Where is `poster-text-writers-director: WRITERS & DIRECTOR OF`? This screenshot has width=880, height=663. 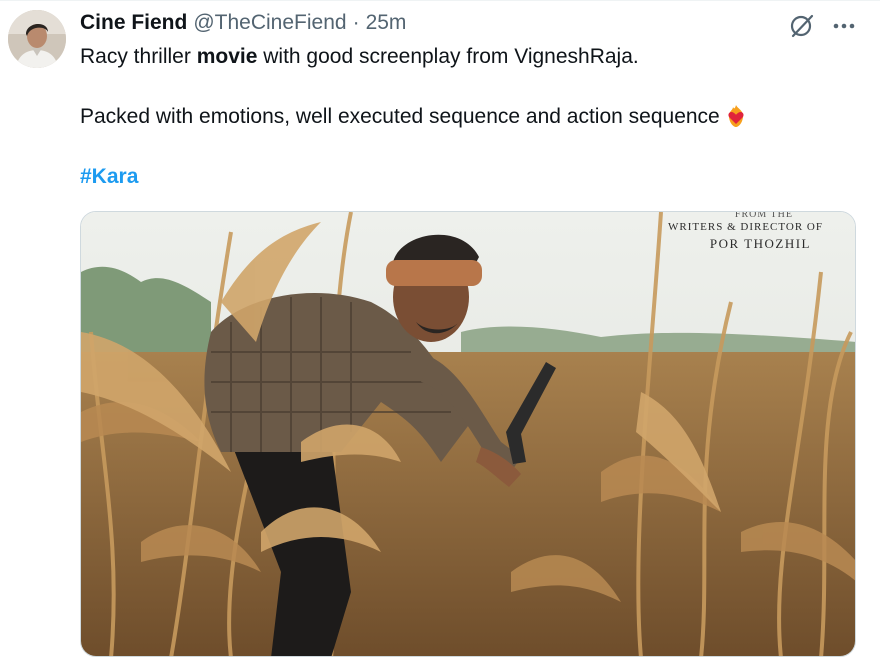 poster-text-writers-director: WRITERS & DIRECTOR OF is located at coordinates (745, 227).